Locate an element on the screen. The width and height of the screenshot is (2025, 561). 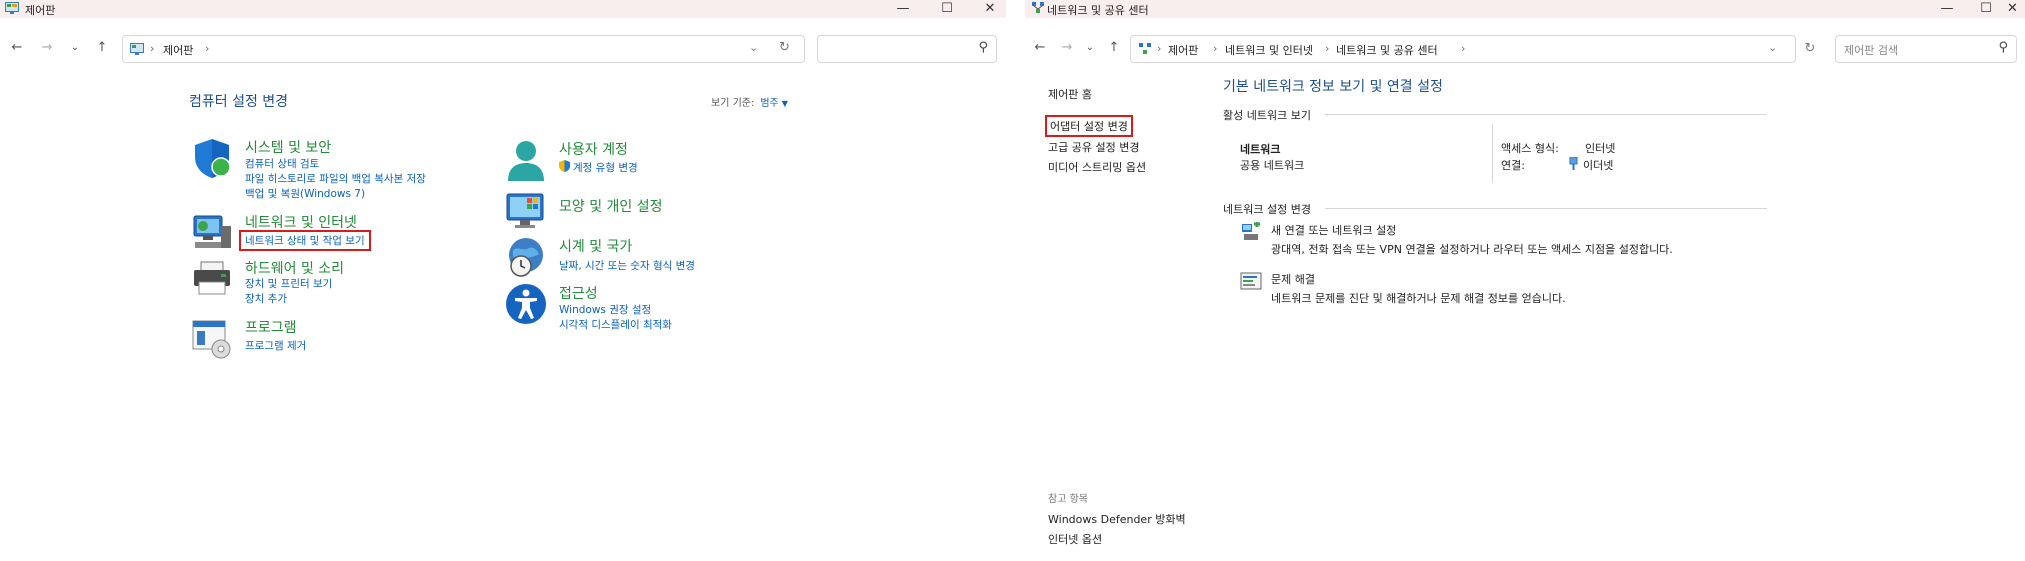
network-name: 네트워크 is located at coordinates (1260, 149).